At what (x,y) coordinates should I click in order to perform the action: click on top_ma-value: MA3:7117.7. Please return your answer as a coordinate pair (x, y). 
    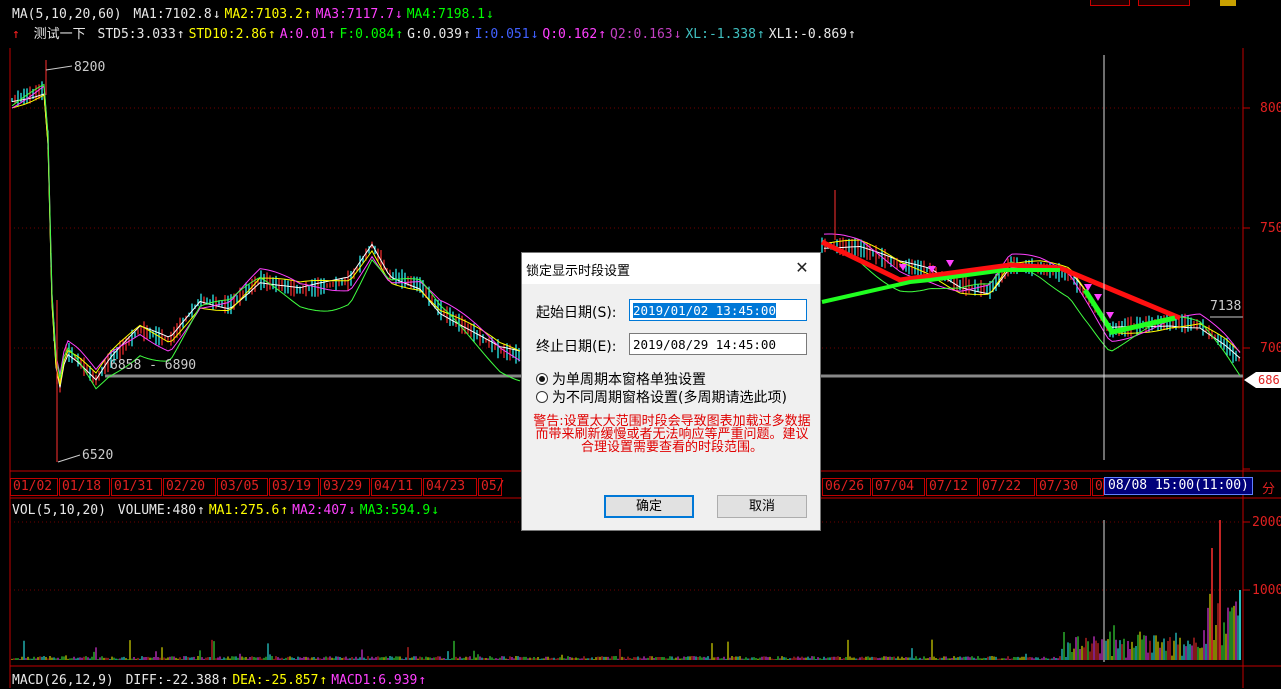
    Looking at the image, I should click on (354, 14).